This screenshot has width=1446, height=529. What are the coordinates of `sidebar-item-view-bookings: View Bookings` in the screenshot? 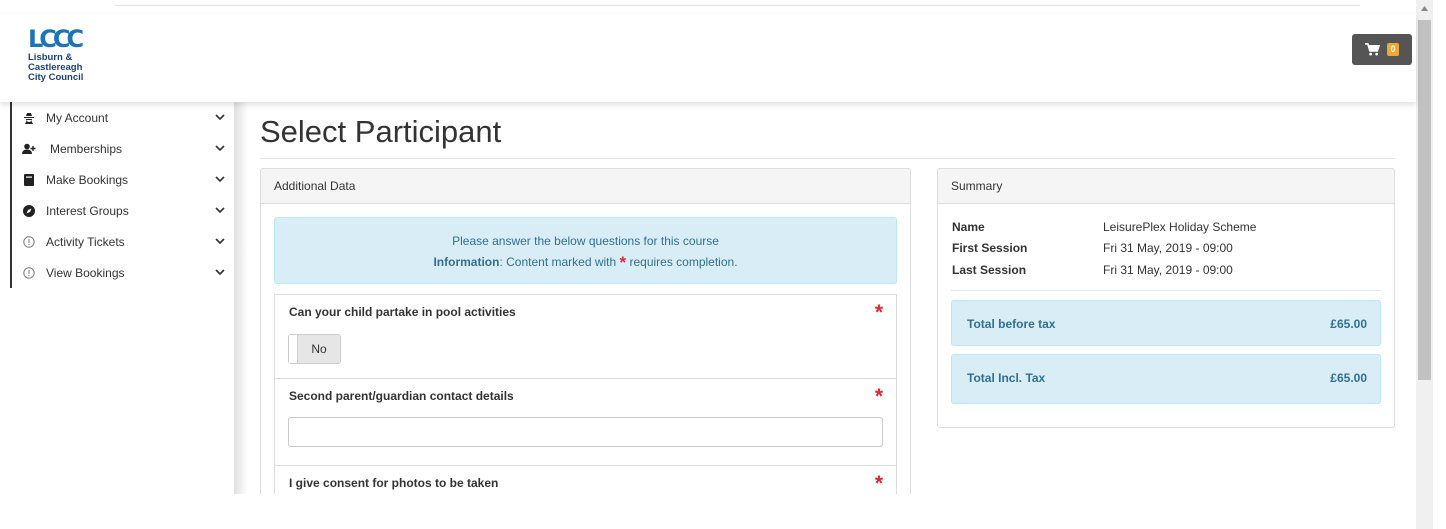 It's located at (123, 272).